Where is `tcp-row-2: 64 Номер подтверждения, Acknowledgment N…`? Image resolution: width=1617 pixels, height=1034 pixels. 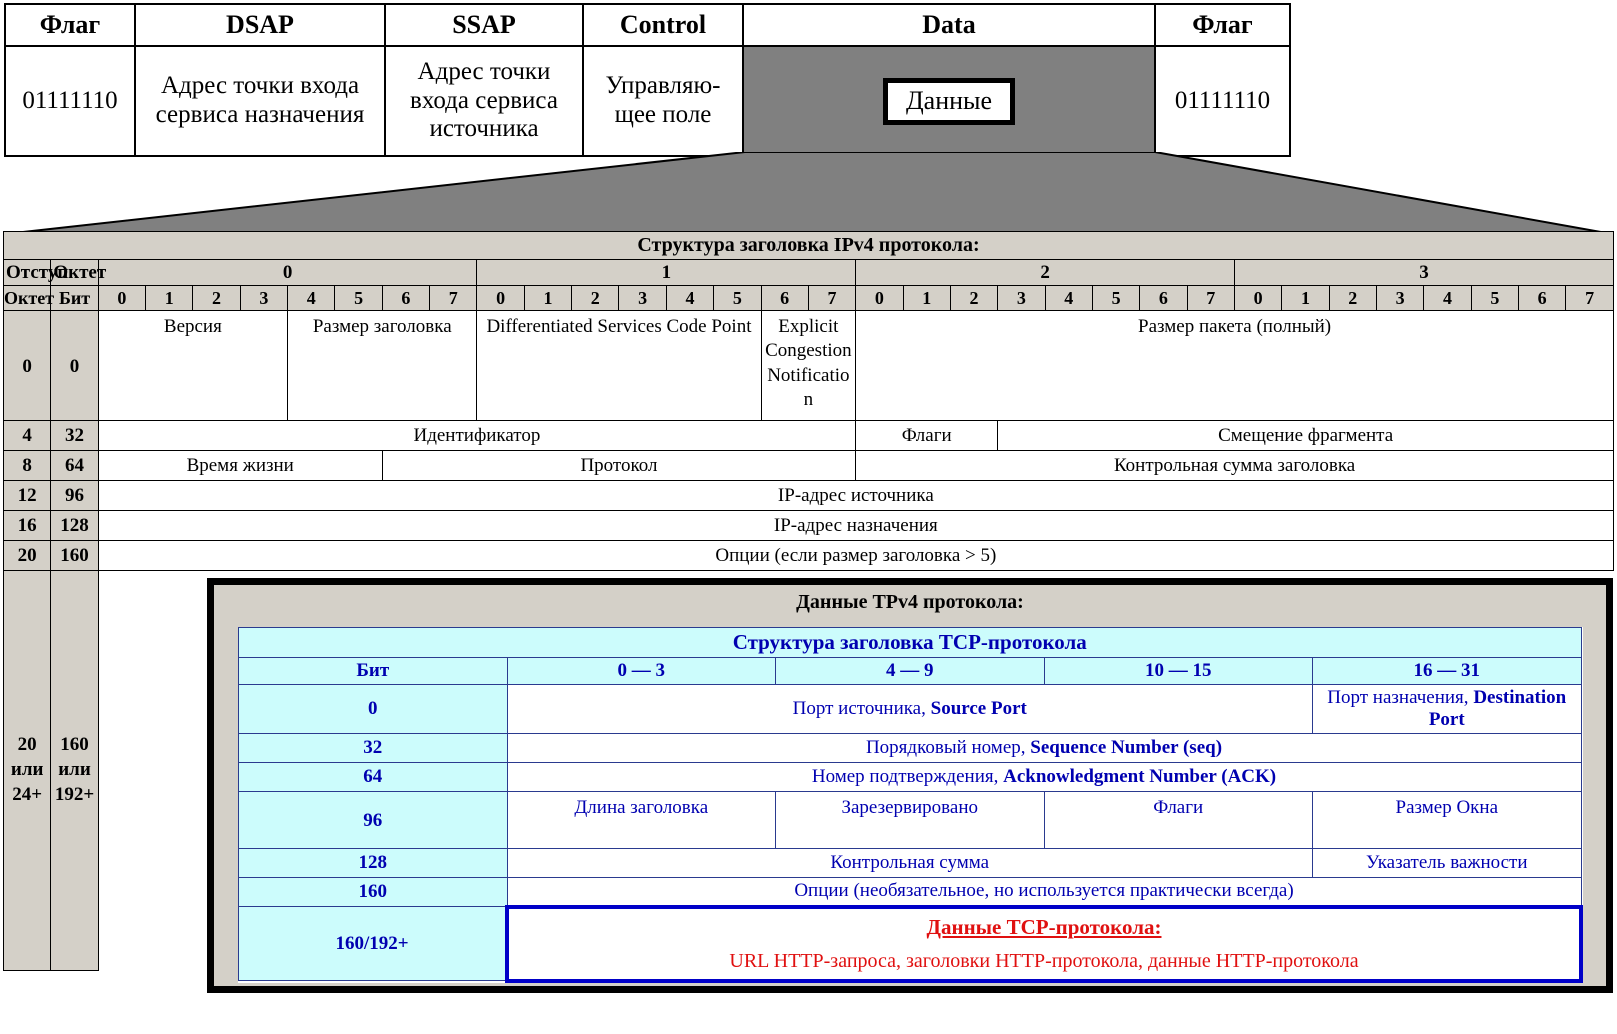 tcp-row-2: 64 Номер подтверждения, Acknowledgment N… is located at coordinates (910, 777).